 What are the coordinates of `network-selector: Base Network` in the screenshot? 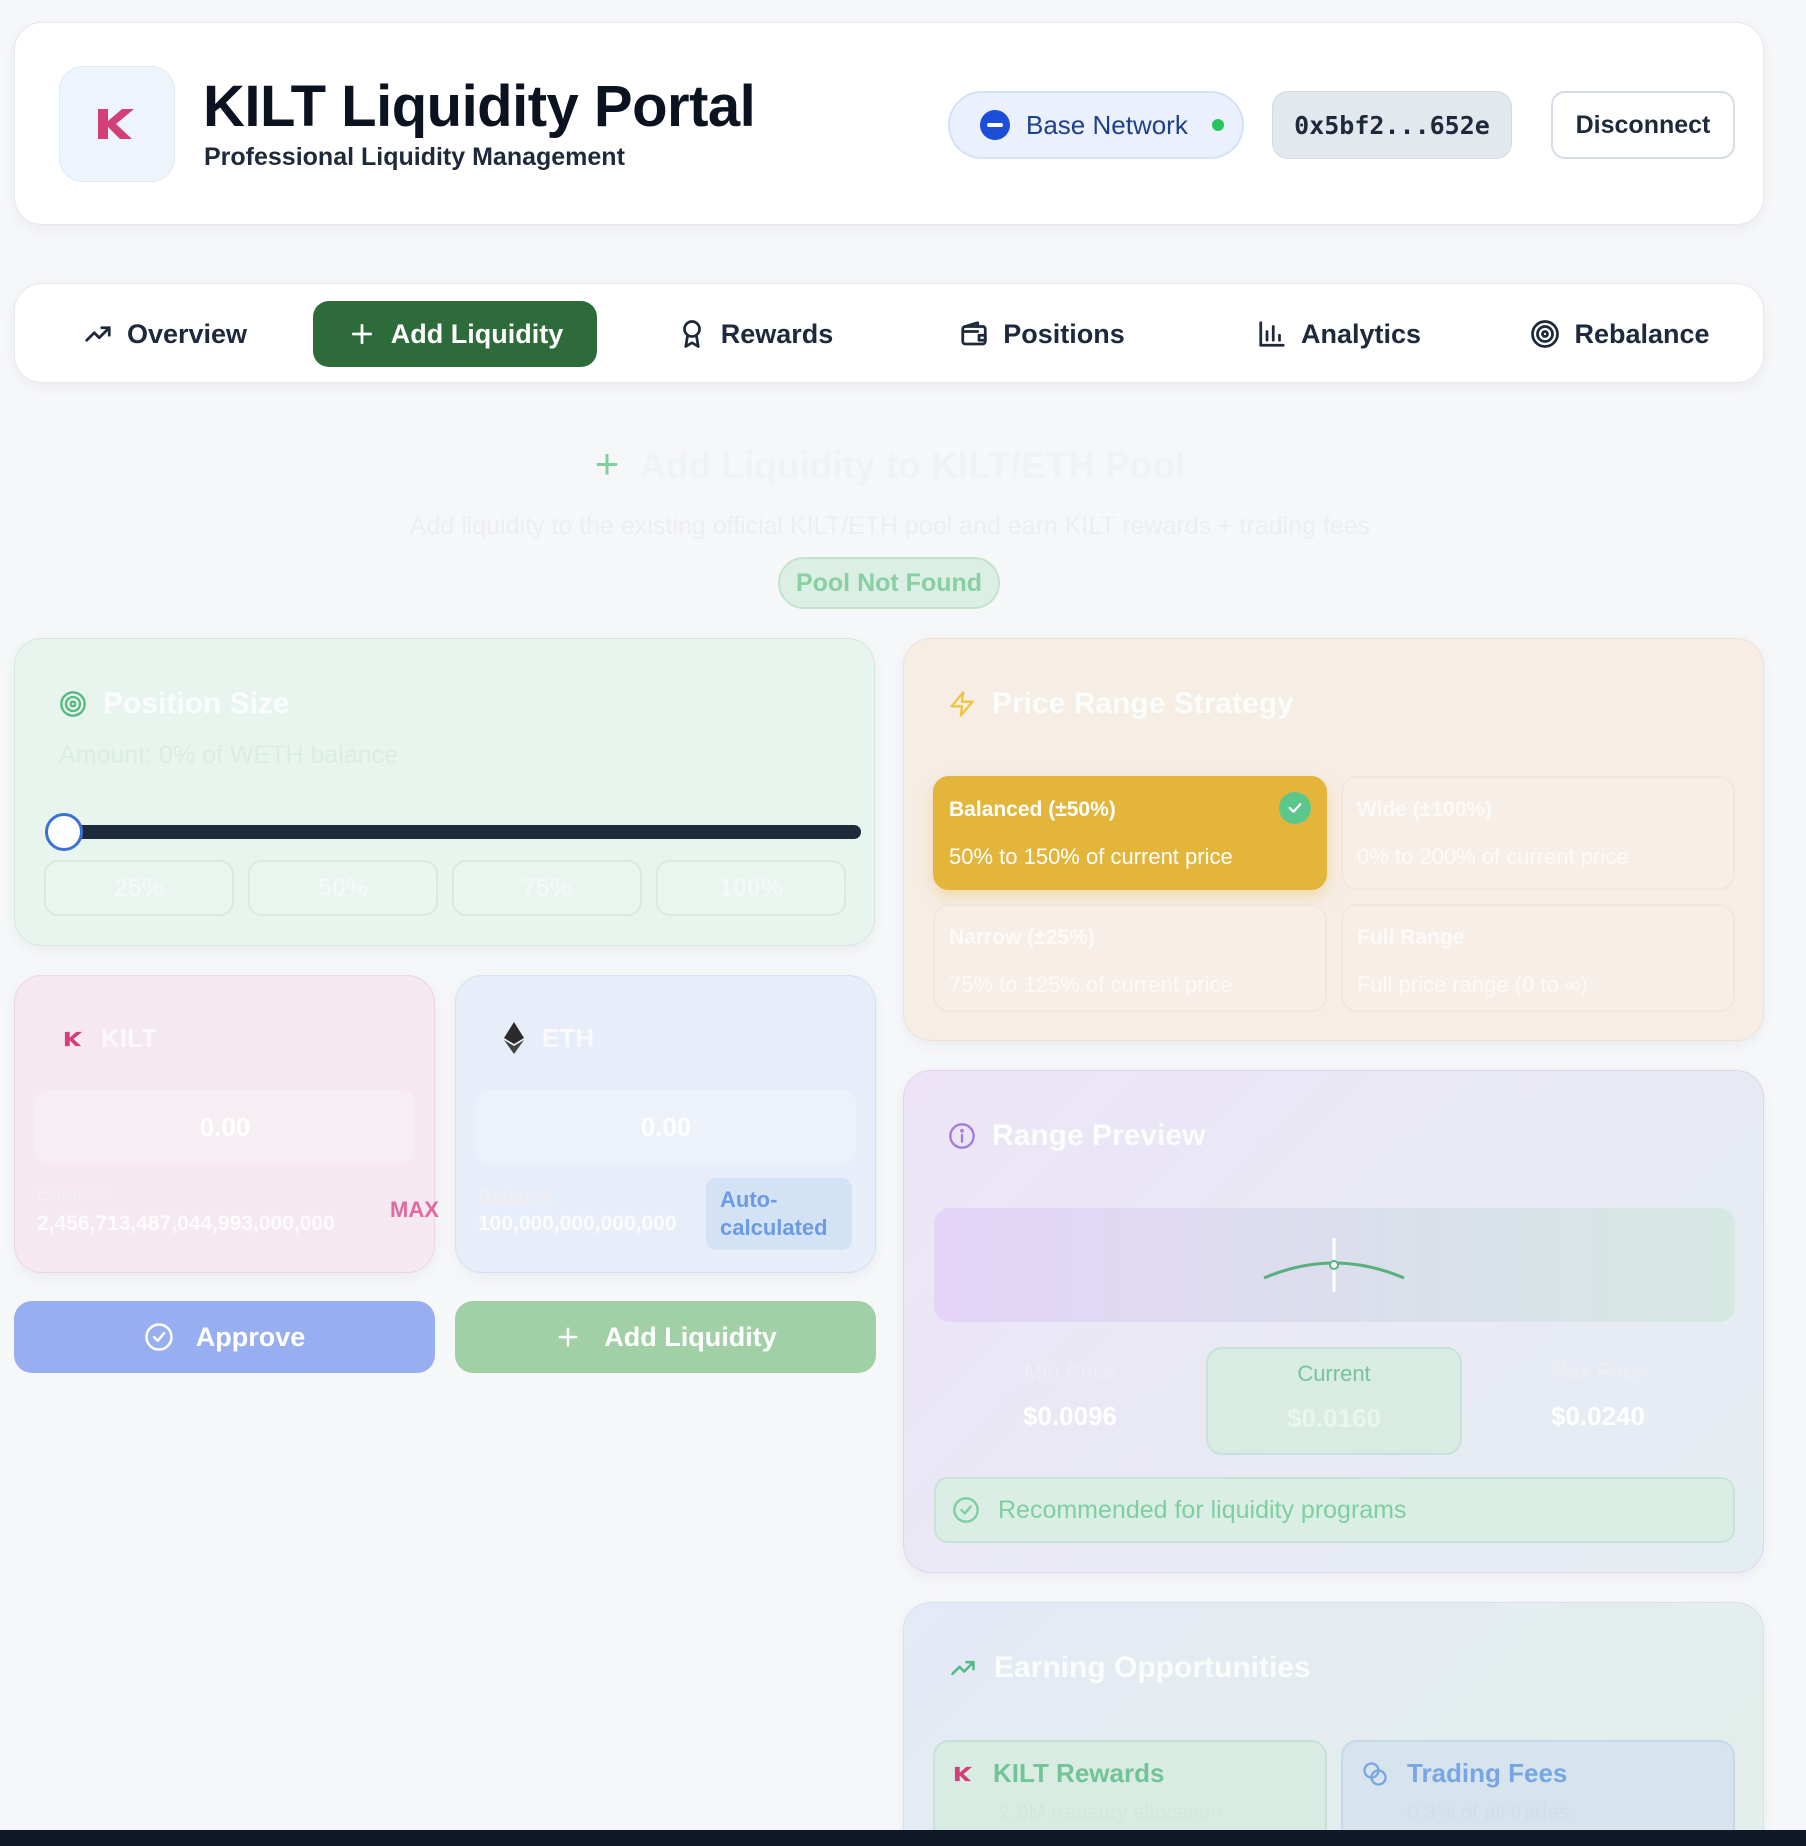 It's located at (1096, 125).